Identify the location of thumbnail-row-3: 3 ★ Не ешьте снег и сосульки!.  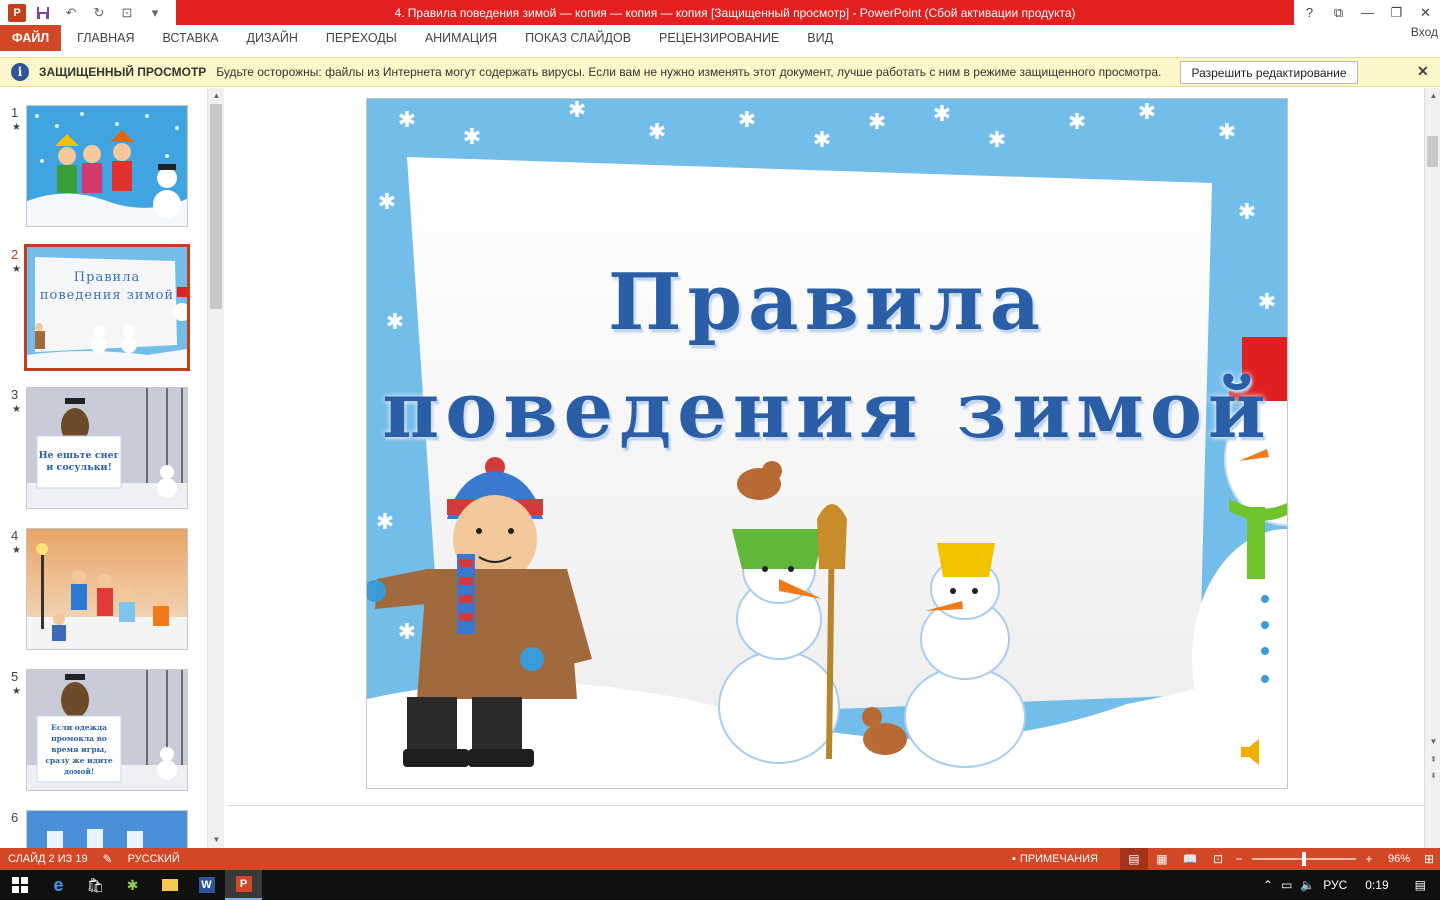
(105, 449).